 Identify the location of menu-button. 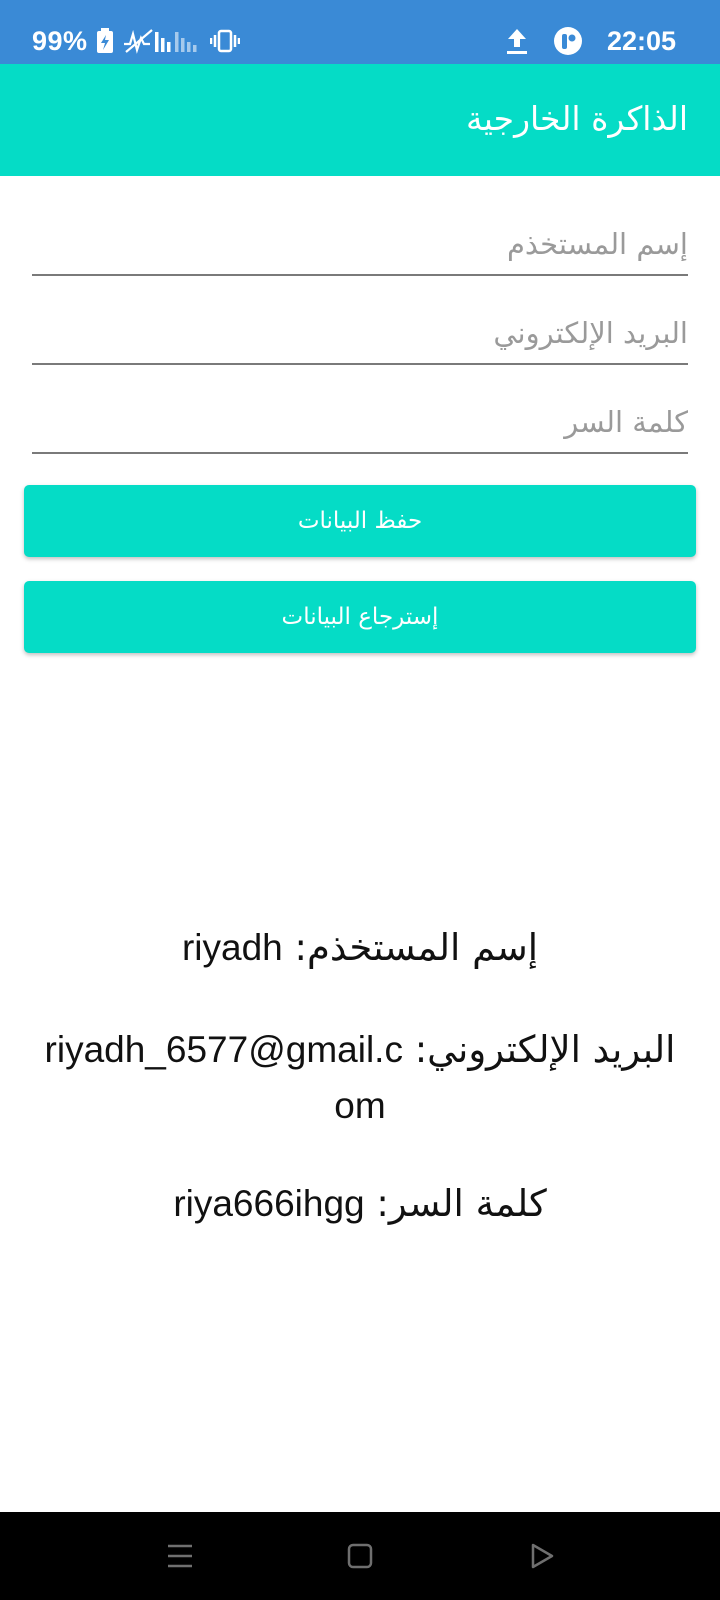
(180, 1556).